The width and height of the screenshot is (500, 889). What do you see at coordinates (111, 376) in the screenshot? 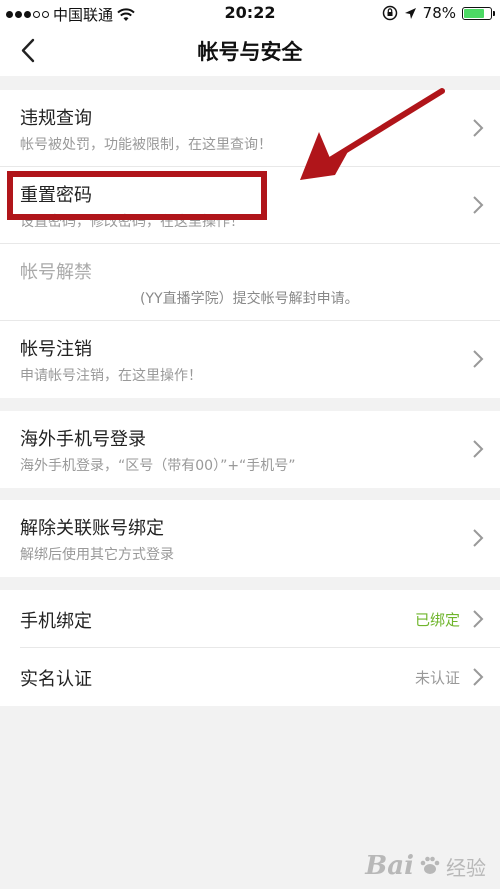
I see `menu-item-subtitle: 申请帐号注销，在这里操作！` at bounding box center [111, 376].